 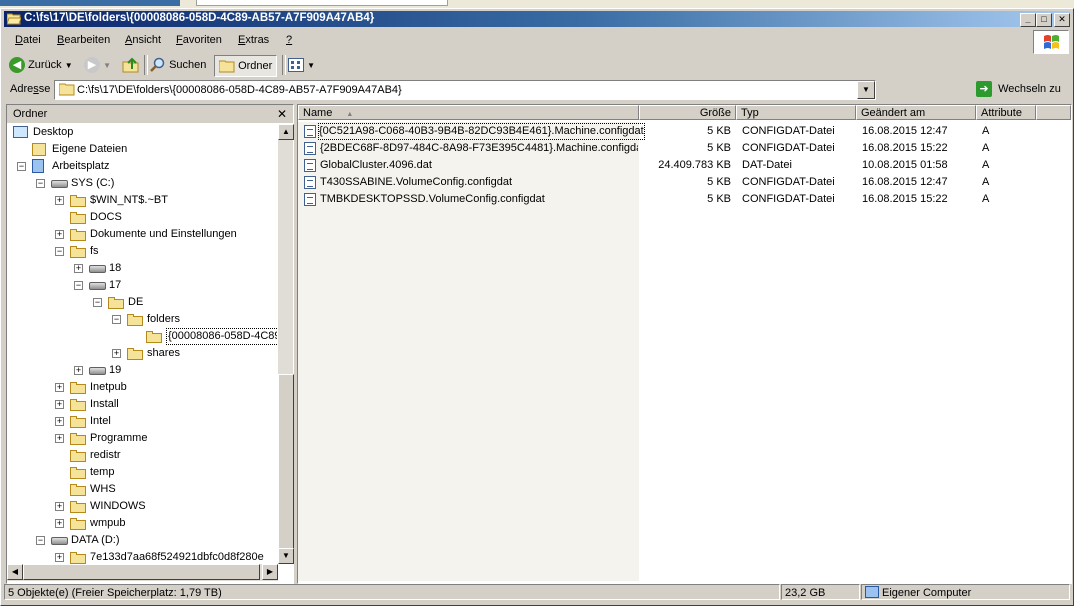 I want to click on folders-label: Ordner, so click(x=255, y=66).